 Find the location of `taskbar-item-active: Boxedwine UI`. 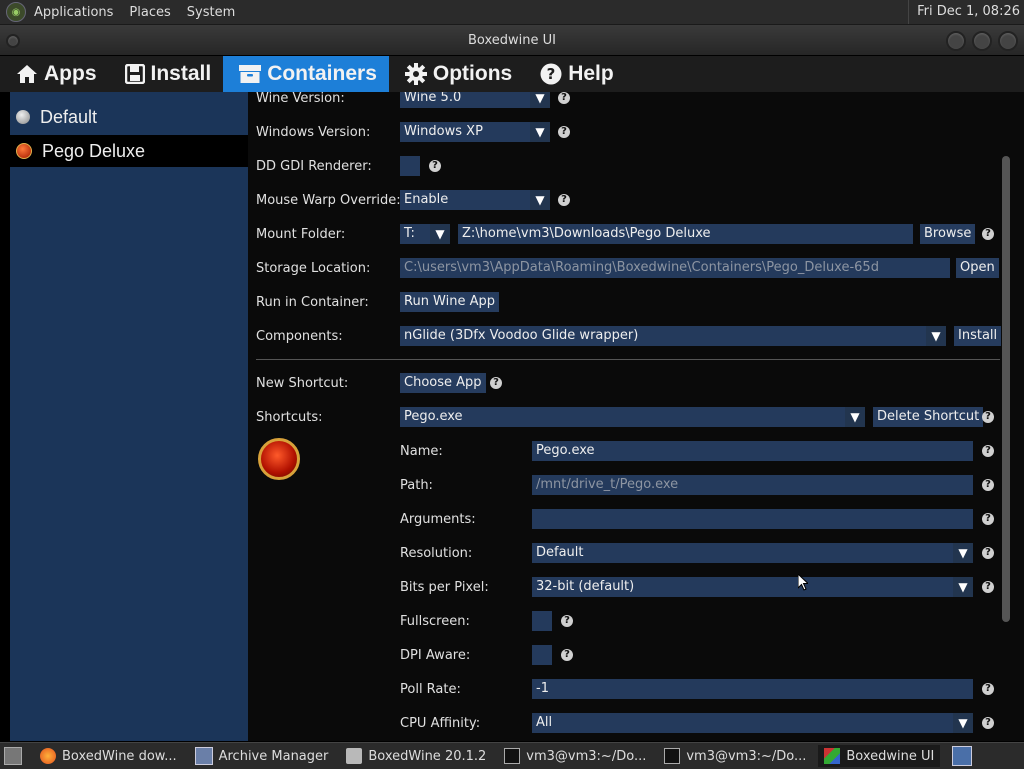

taskbar-item-active: Boxedwine UI is located at coordinates (879, 756).